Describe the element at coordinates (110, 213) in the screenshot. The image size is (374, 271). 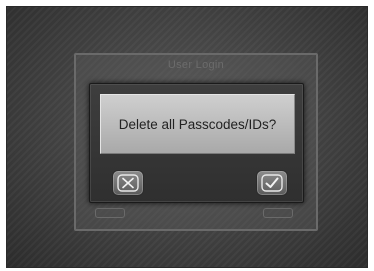
I see `user-login-left-button` at that location.